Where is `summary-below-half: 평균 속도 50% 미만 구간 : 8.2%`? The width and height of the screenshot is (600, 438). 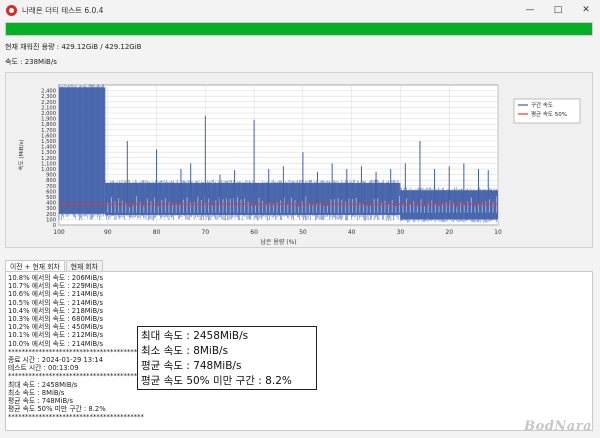
summary-below-half: 평균 속도 50% 미만 구간 : 8.2% is located at coordinates (216, 381).